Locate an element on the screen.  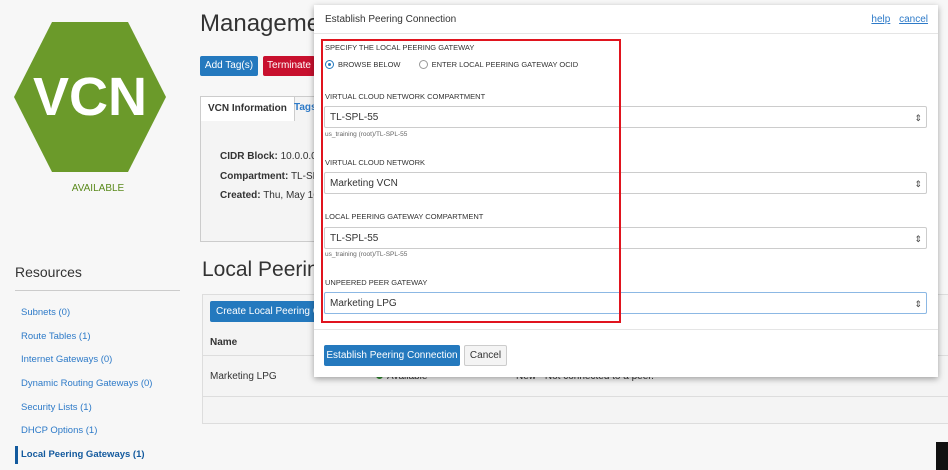
lpg-compartment-hint: us_training (root)/TL-SPL-55 is located at coordinates (366, 254).